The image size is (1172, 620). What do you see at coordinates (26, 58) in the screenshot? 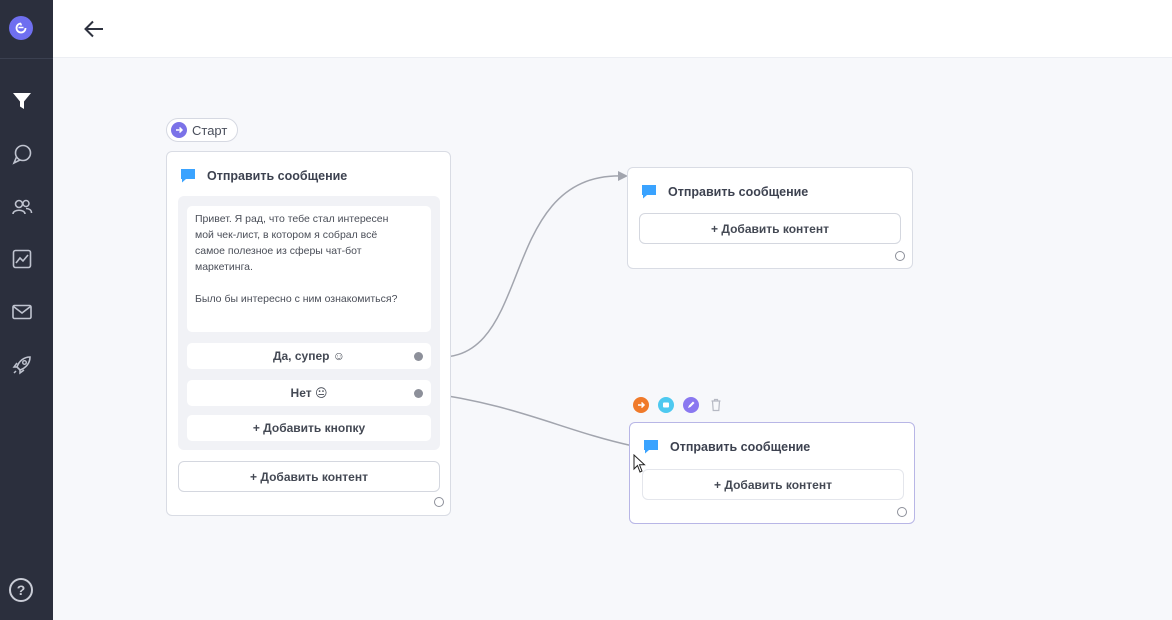
I see `sidebar-divider` at bounding box center [26, 58].